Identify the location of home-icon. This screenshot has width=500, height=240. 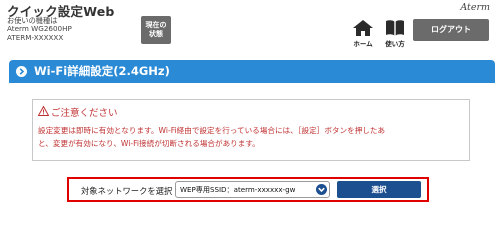
(363, 28).